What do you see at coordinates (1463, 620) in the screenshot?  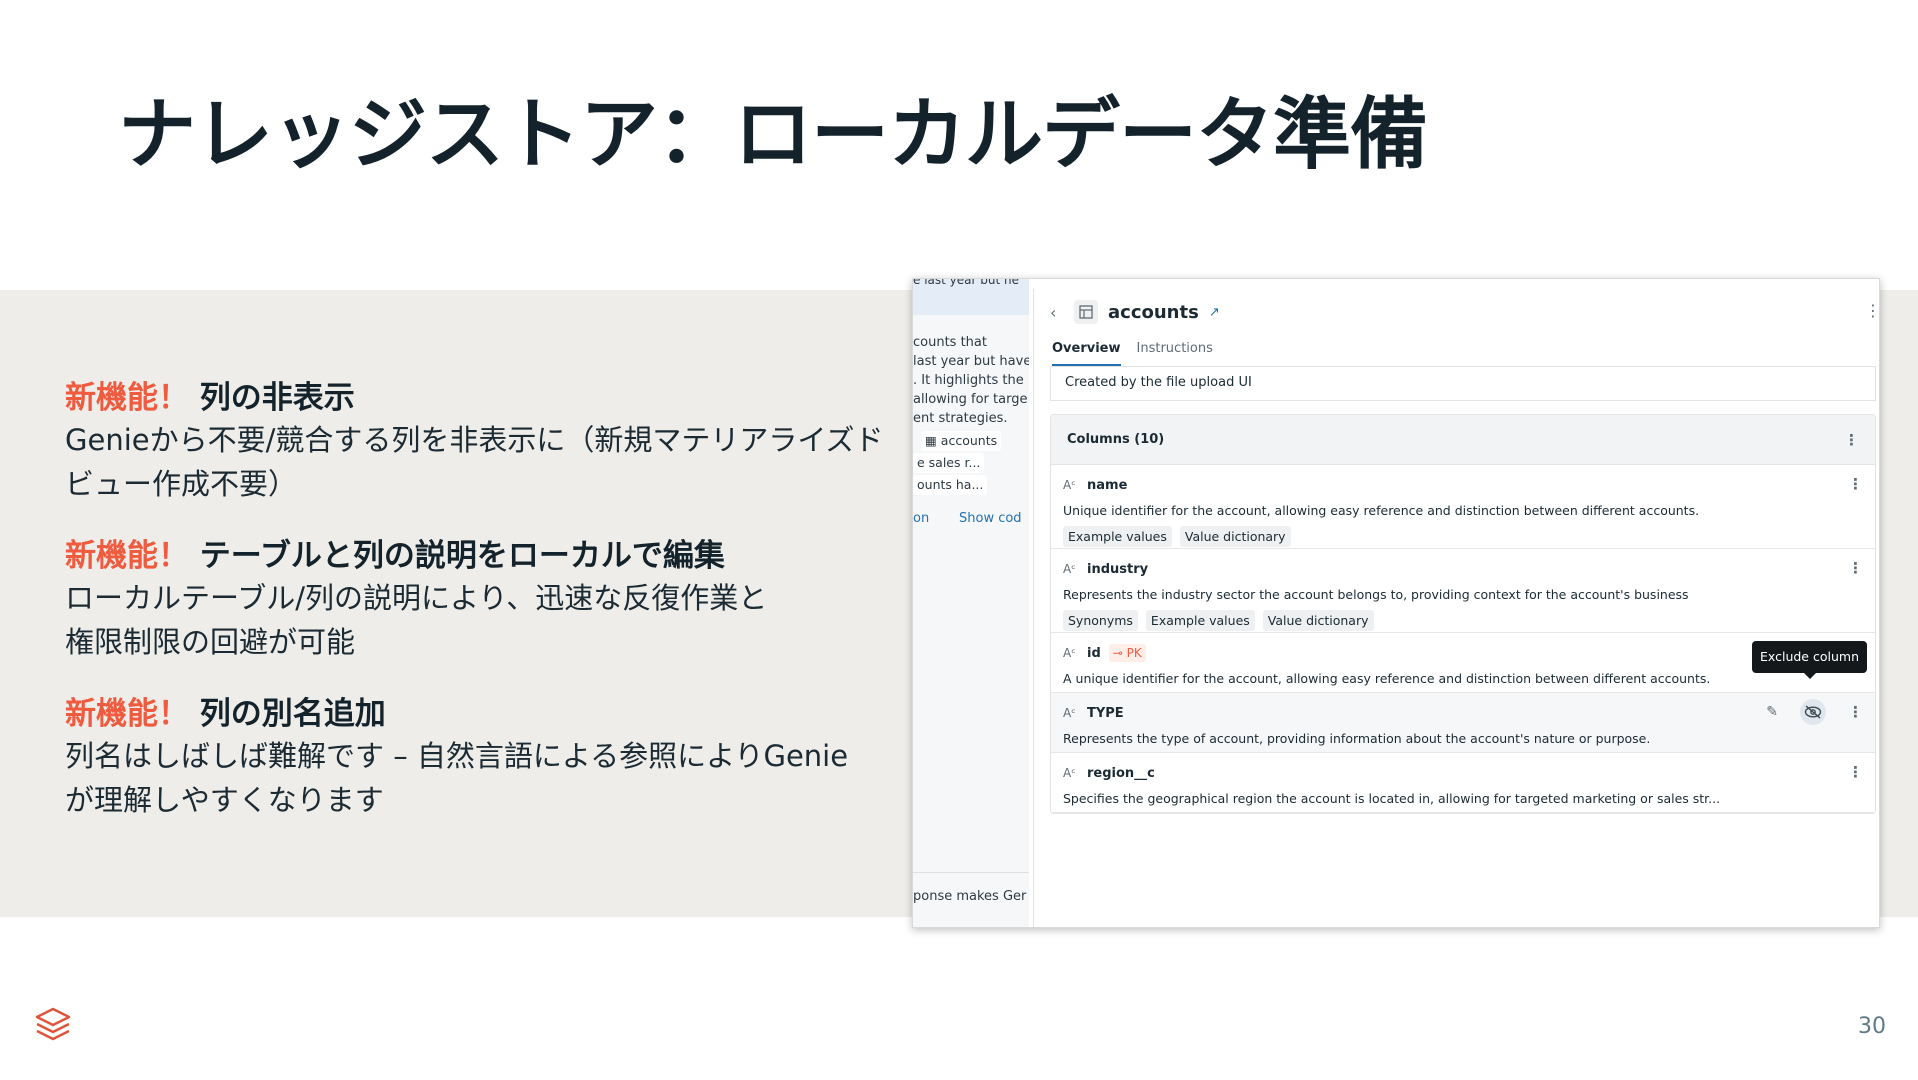 I see `column-tags: Synonyms Example values Value dictionary` at bounding box center [1463, 620].